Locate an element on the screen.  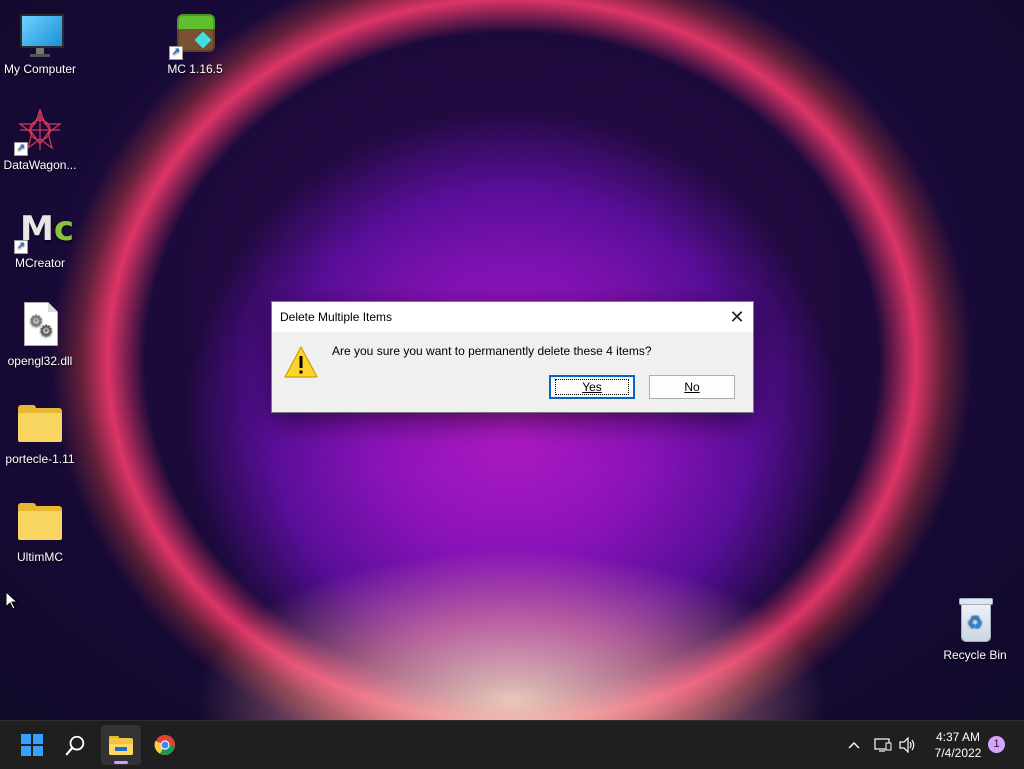
desktop-icon-label: UltimMC is located at coordinates (40, 557).